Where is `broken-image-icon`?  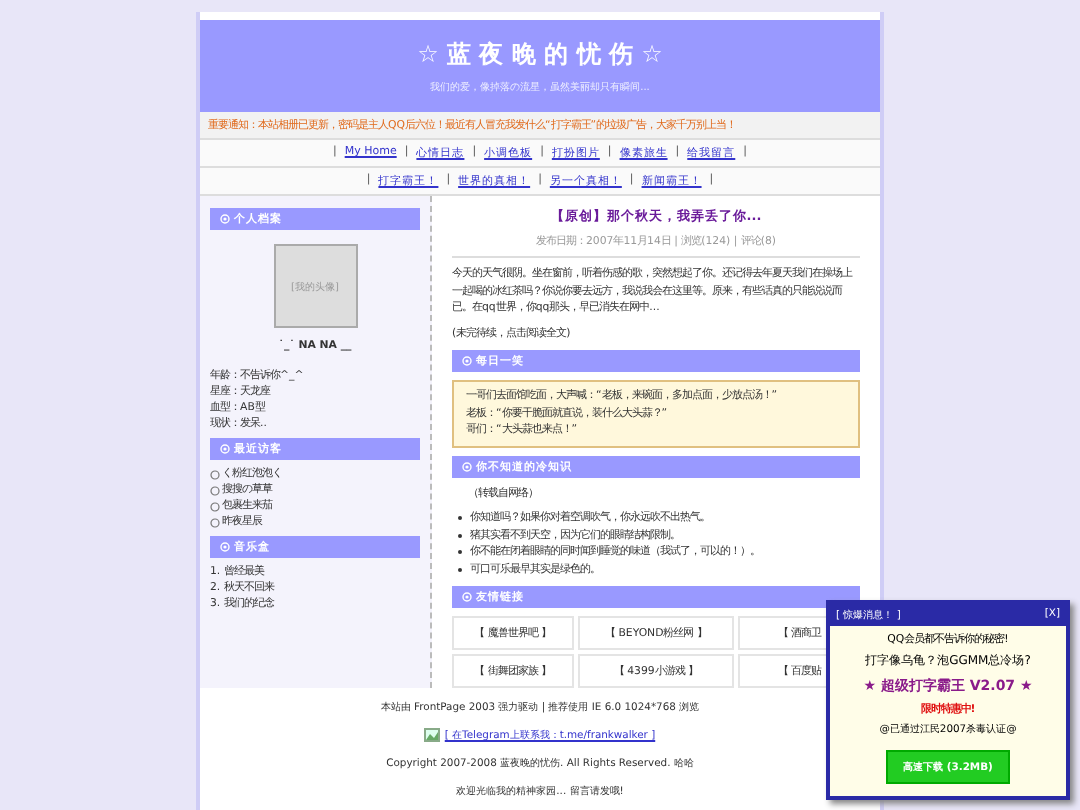
broken-image-icon is located at coordinates (432, 735).